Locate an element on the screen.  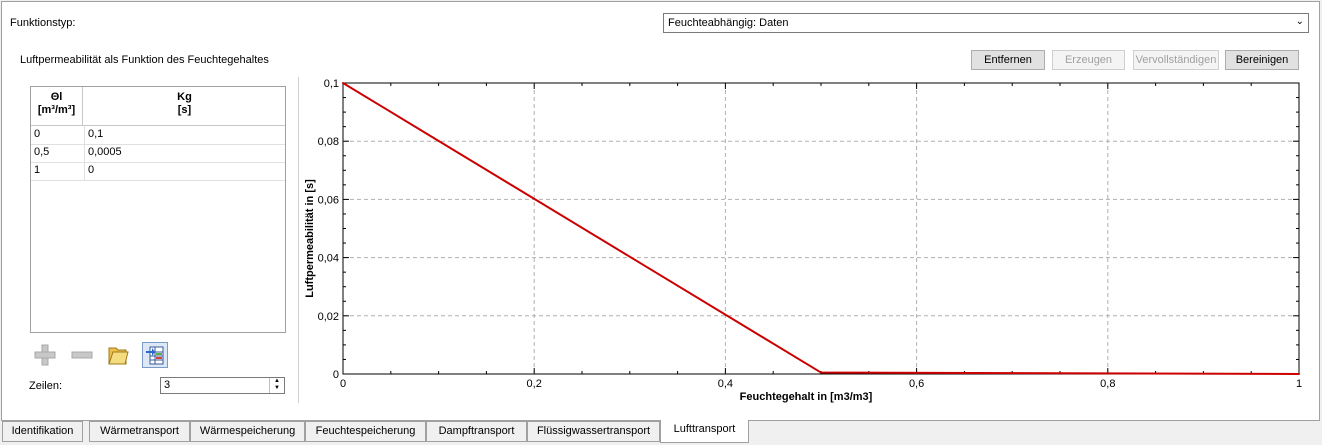
rows-value: 3 is located at coordinates (167, 385).